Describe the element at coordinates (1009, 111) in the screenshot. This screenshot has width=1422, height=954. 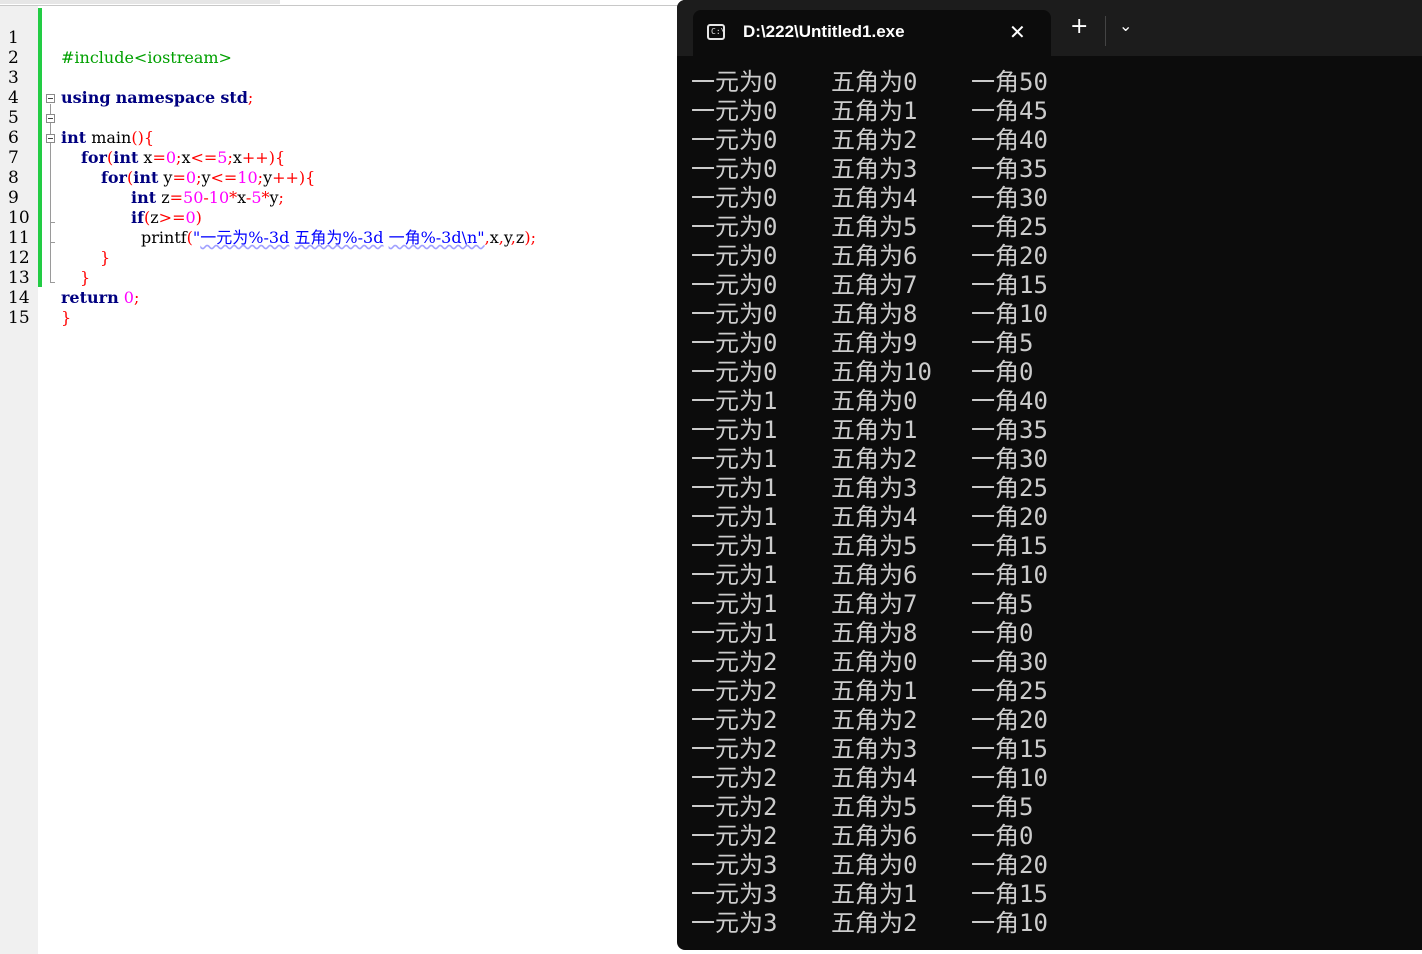
I see `yijiao-count: 一角45` at that location.